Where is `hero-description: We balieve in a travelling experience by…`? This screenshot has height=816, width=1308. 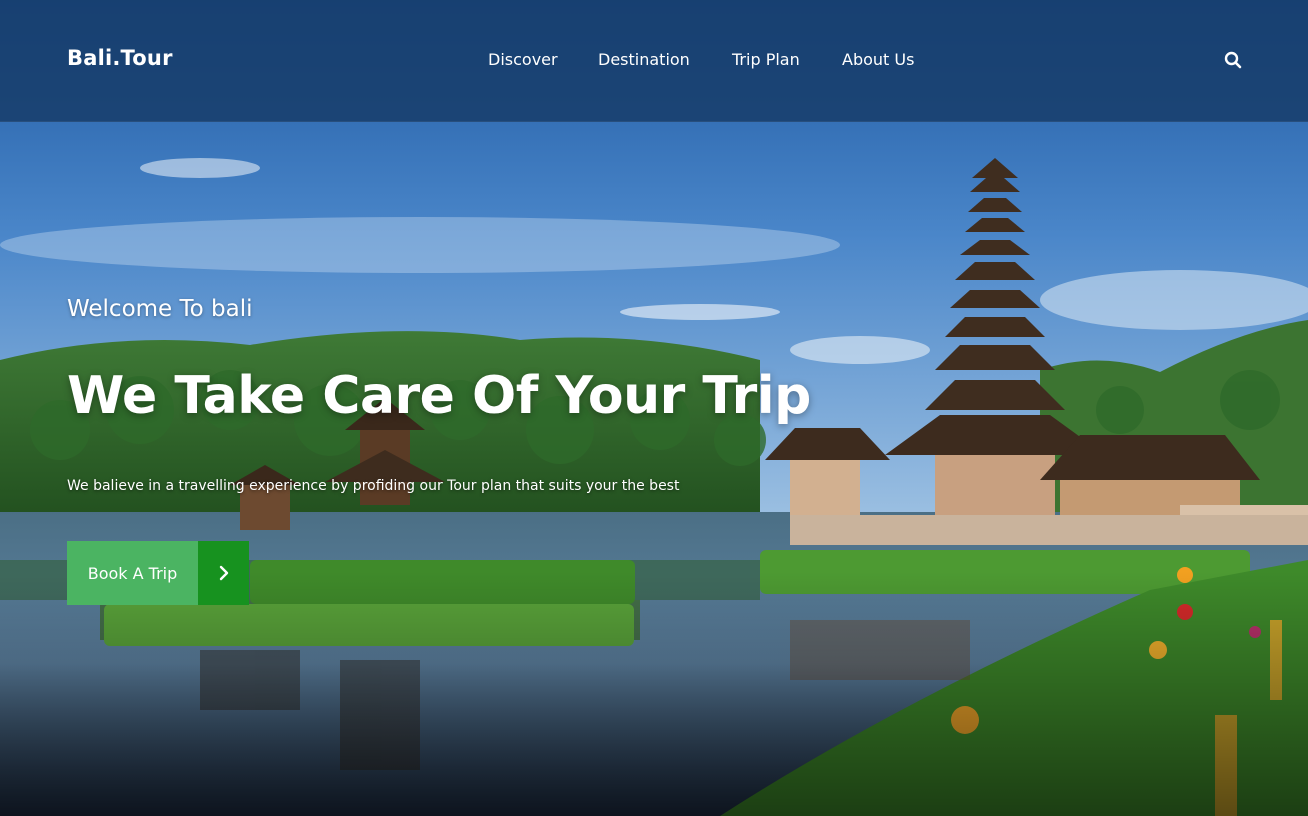
hero-description: We balieve in a travelling experience by… is located at coordinates (373, 486).